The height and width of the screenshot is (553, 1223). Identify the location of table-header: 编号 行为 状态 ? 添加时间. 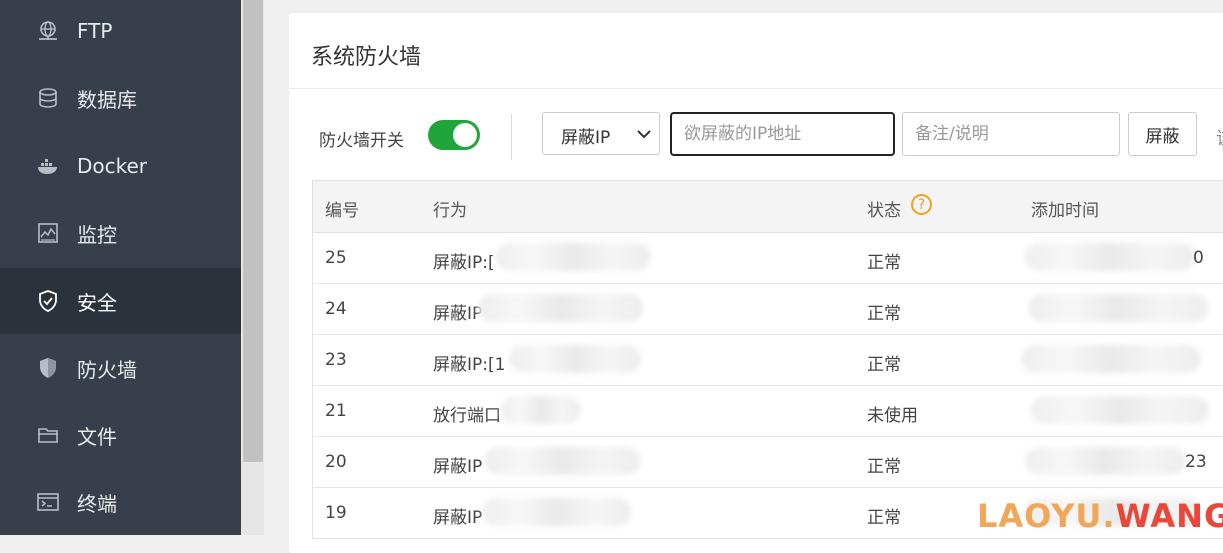
(767, 206).